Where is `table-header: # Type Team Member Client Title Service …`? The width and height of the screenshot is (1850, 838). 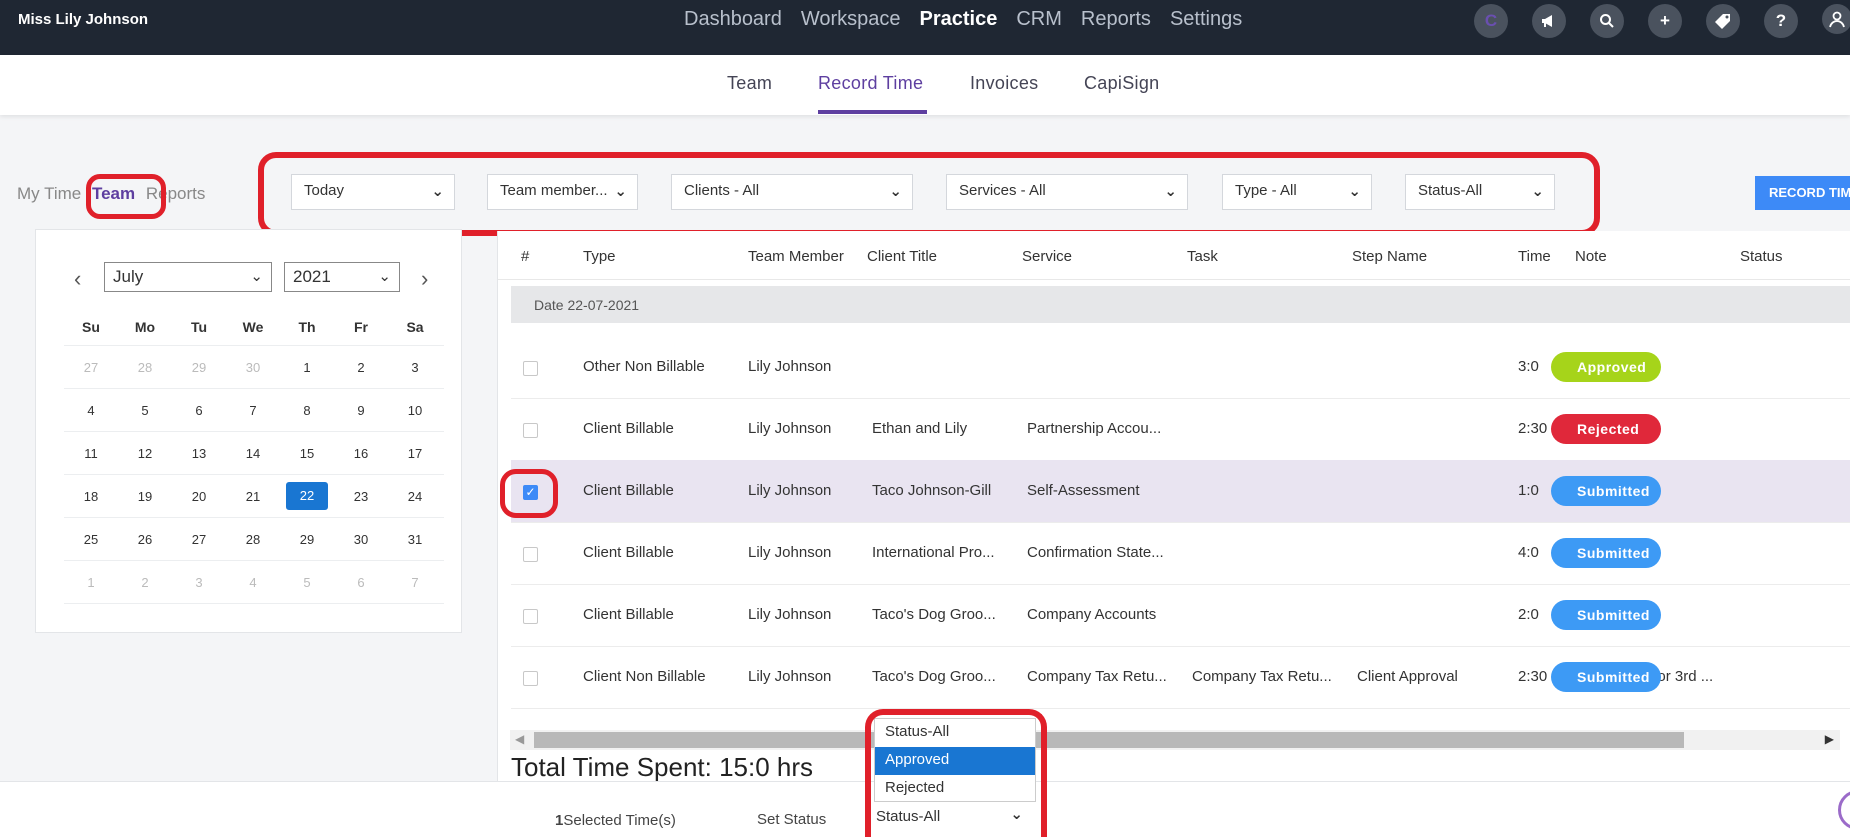
table-header: # Type Team Member Client Title Service … is located at coordinates (1174, 255).